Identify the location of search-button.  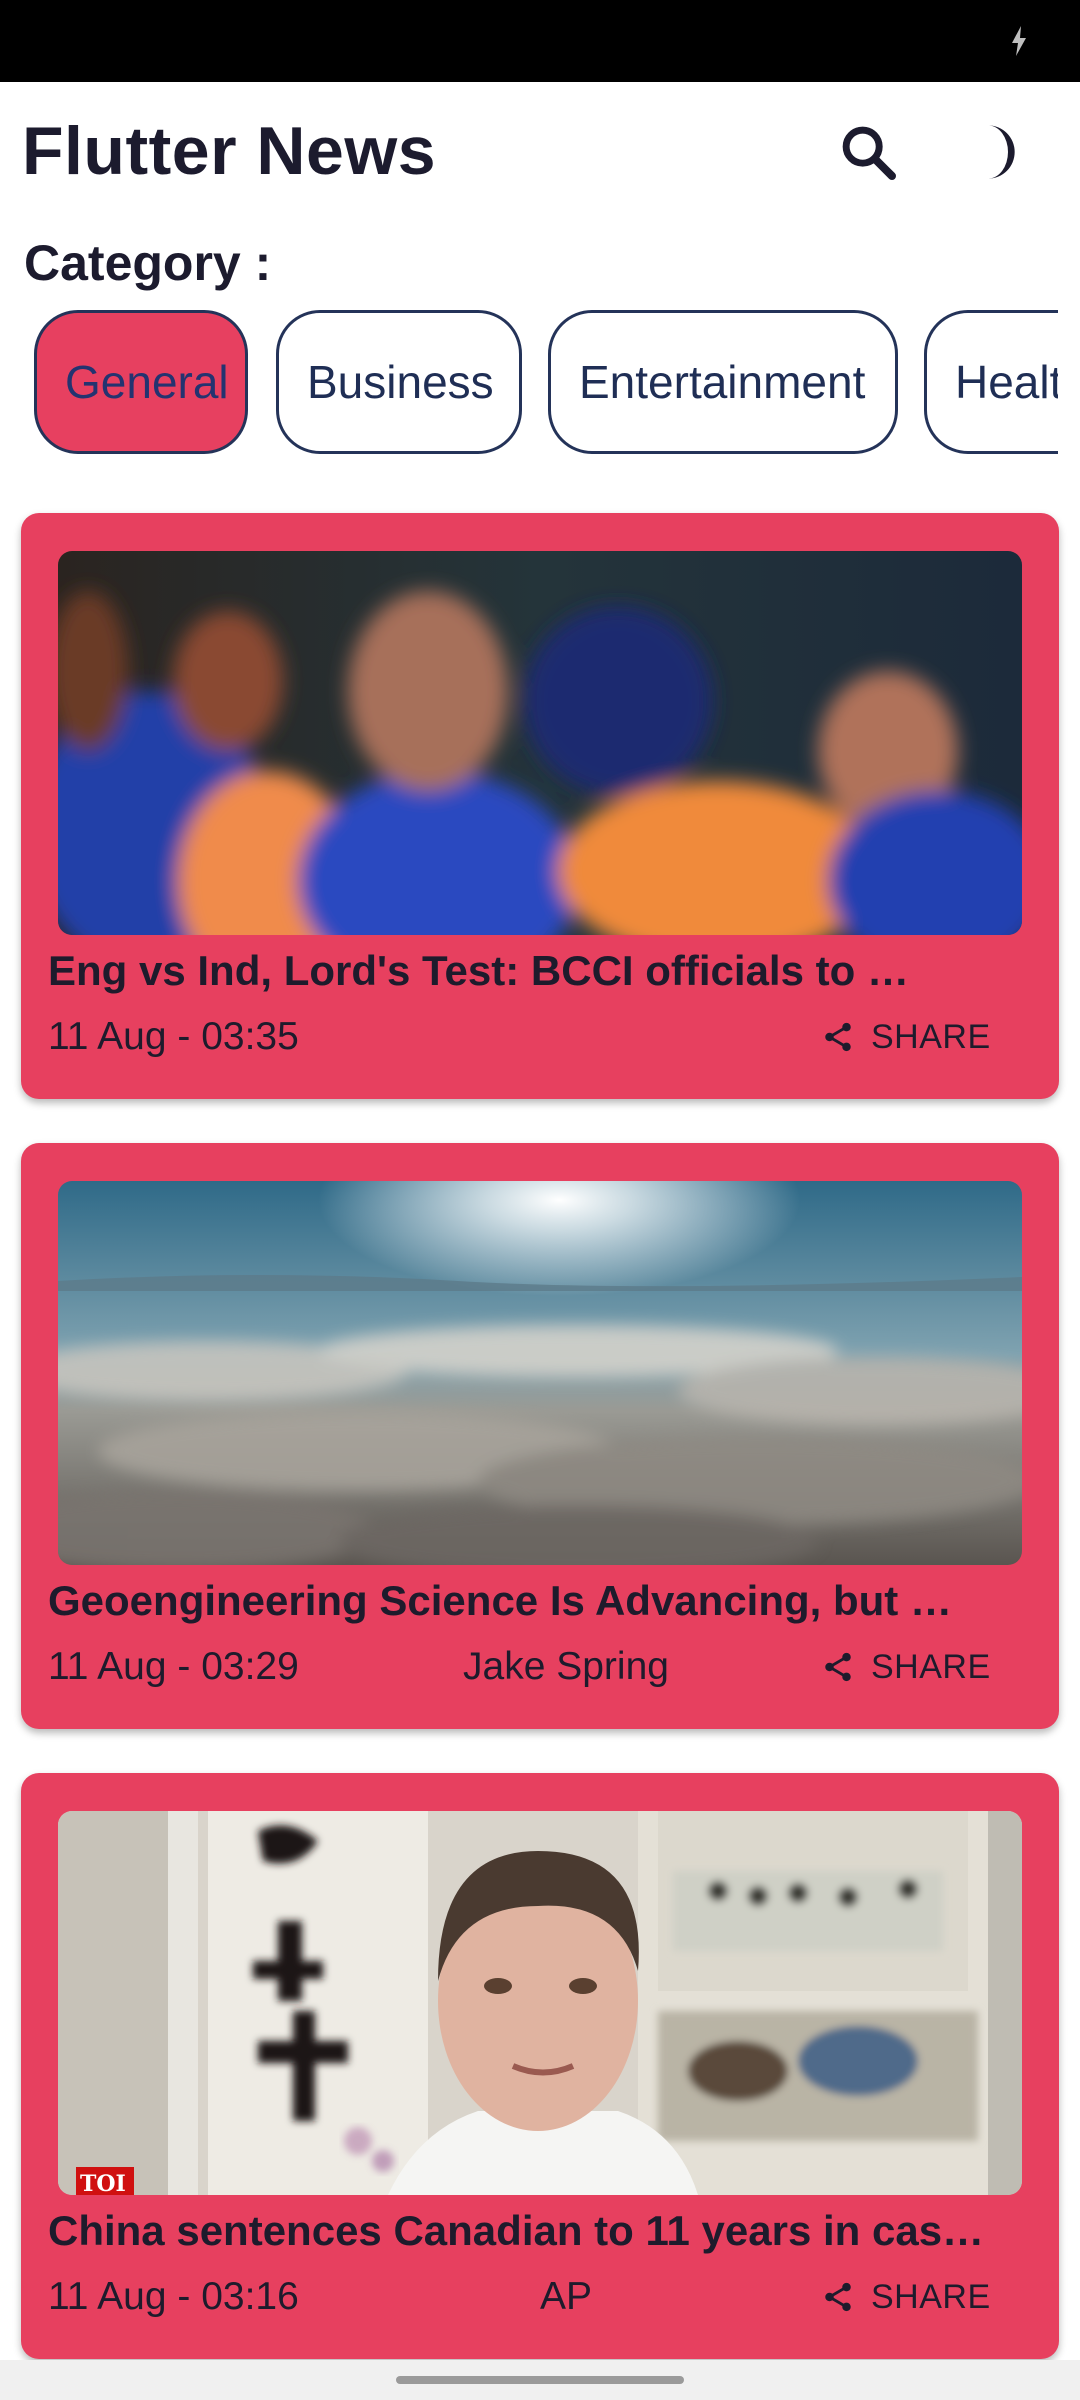
(868, 152).